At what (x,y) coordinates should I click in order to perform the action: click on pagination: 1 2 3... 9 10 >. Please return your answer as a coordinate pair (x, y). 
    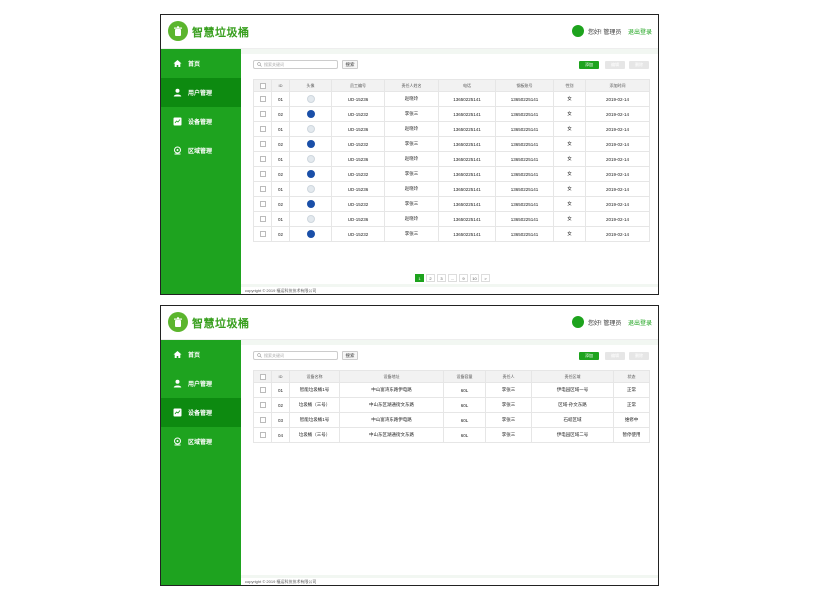
    Looking at the image, I should click on (452, 278).